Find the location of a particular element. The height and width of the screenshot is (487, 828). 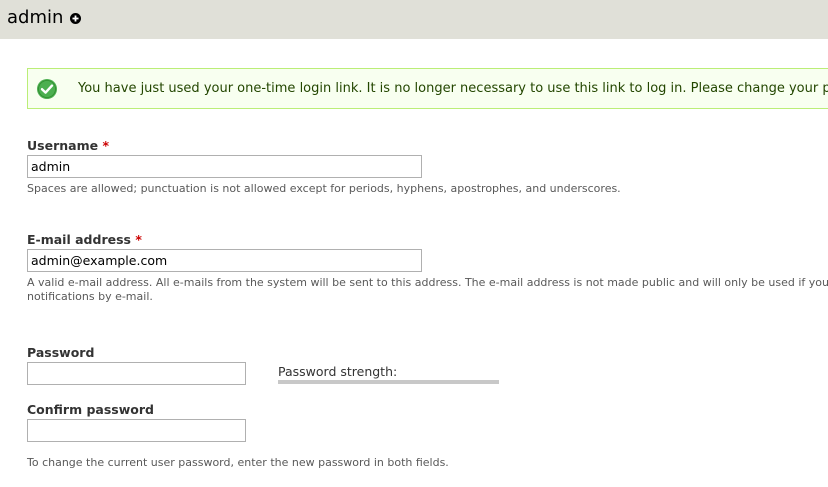

page-header: admin is located at coordinates (414, 19).